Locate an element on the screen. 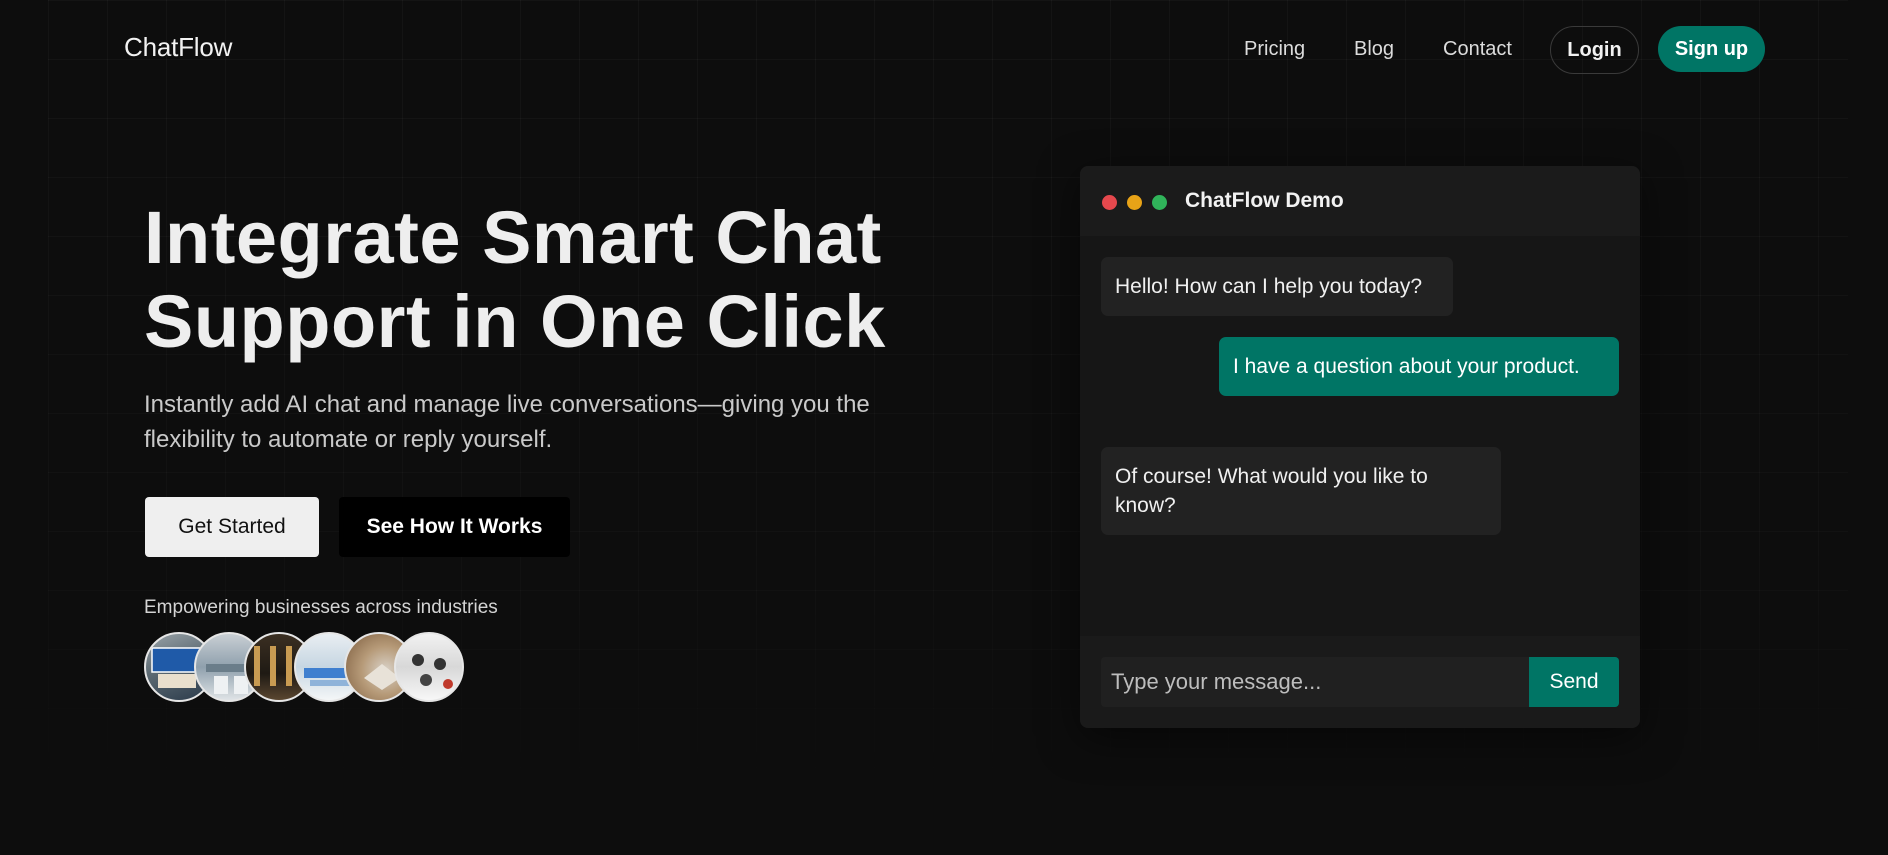 This screenshot has width=1888, height=855. hero-title-line-1: Integrate Smart Chat is located at coordinates (513, 237).